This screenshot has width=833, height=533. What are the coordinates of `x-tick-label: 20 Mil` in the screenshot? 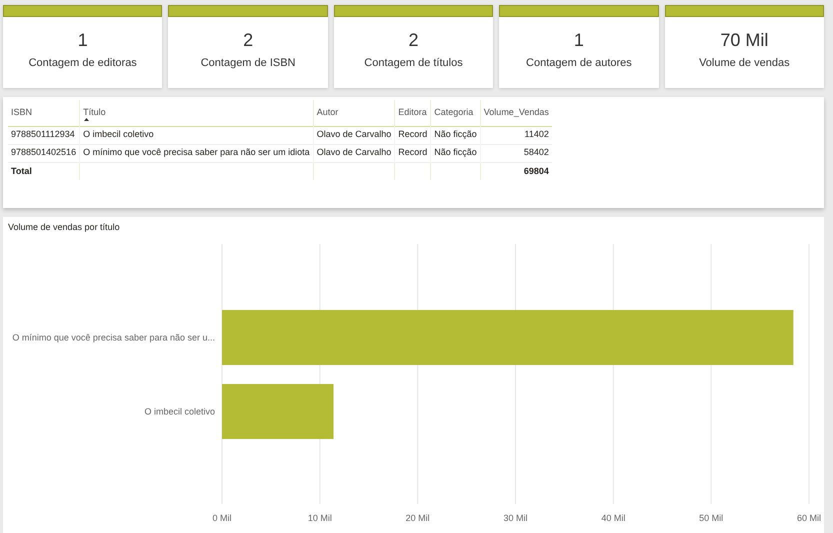 It's located at (418, 518).